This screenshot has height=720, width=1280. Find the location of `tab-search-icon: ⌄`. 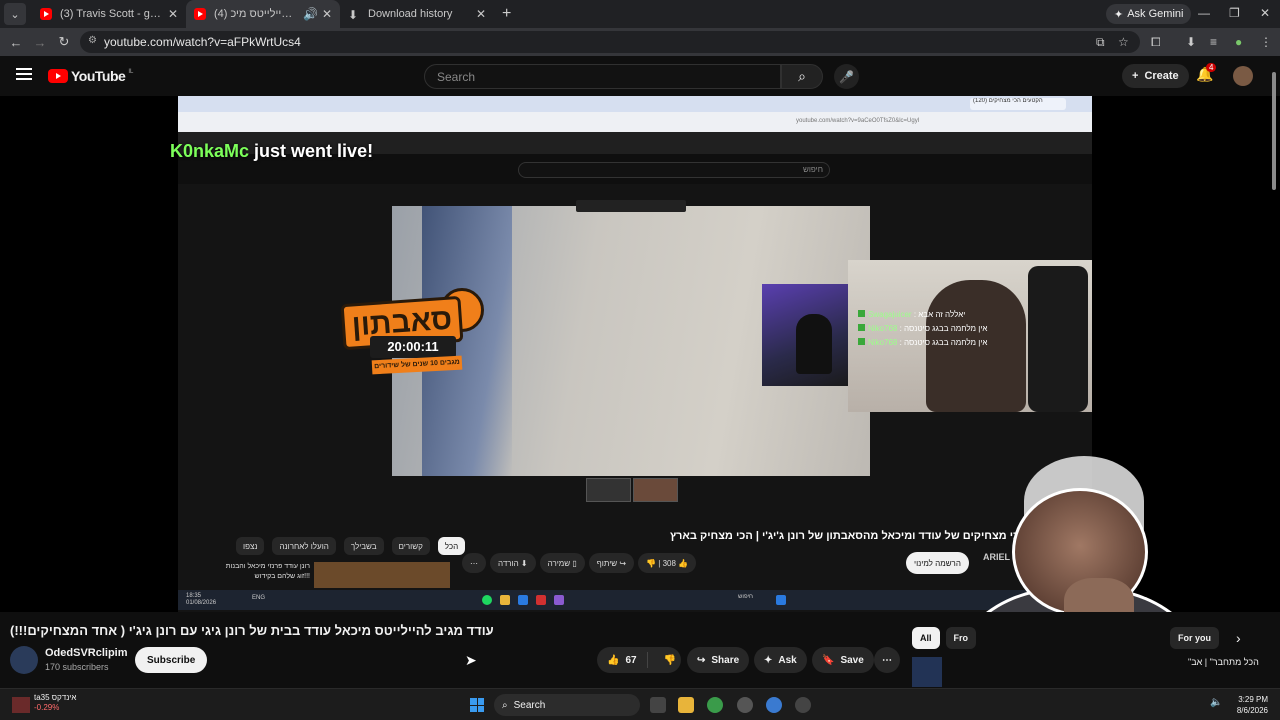

tab-search-icon: ⌄ is located at coordinates (15, 14).